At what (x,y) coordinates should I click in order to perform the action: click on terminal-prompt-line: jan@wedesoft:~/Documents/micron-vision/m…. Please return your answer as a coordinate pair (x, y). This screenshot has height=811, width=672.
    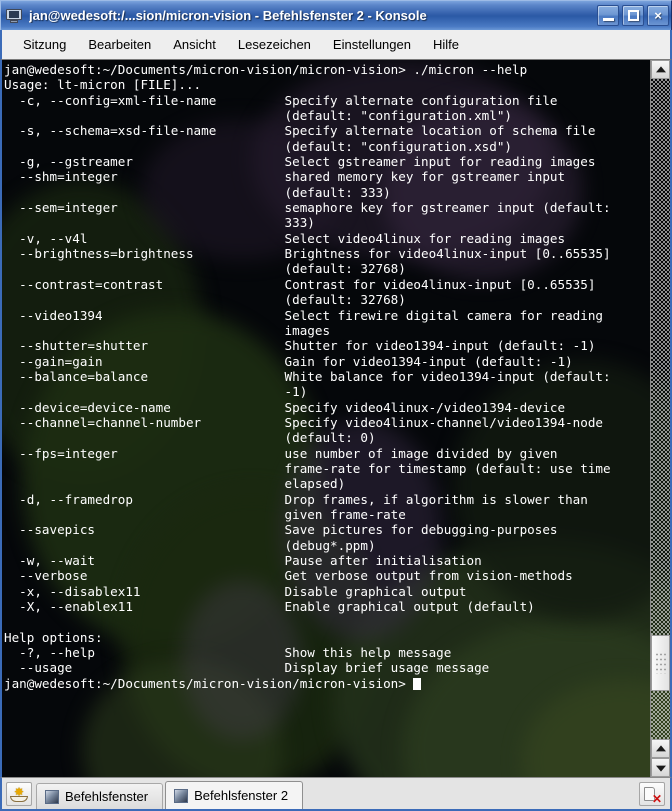
    Looking at the image, I should click on (327, 683).